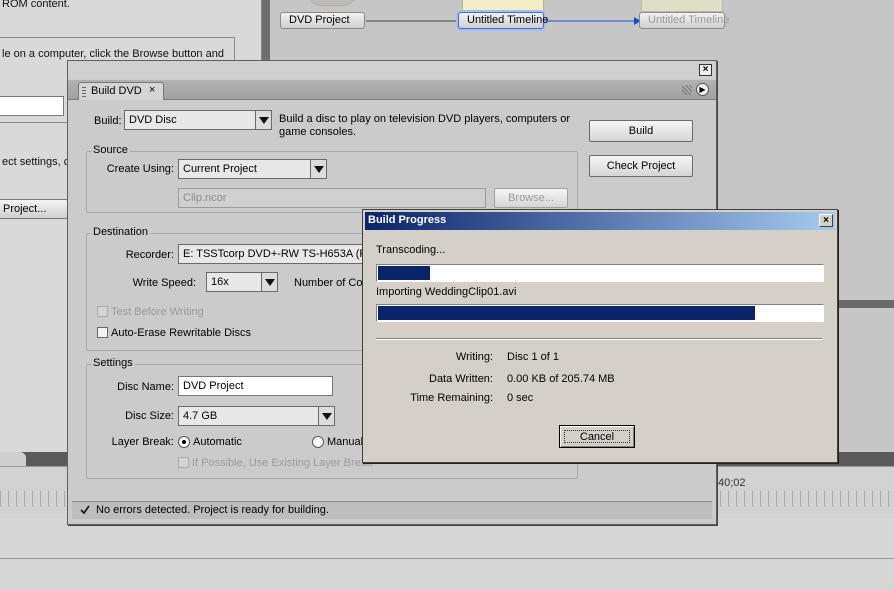  I want to click on test-before-writing-label: Test Before Writing, so click(157, 312).